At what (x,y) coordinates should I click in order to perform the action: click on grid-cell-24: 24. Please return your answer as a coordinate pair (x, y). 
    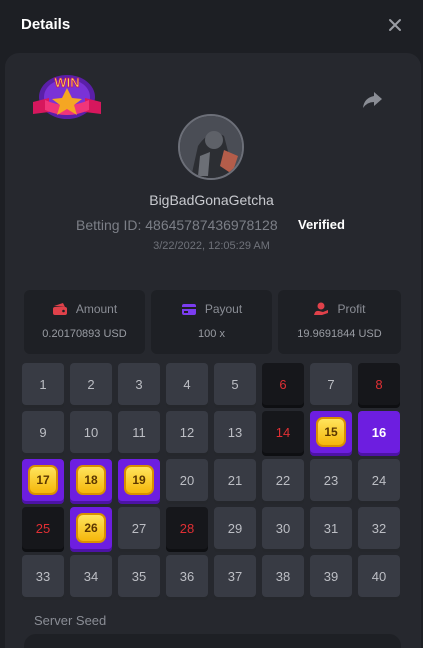
    Looking at the image, I should click on (379, 480).